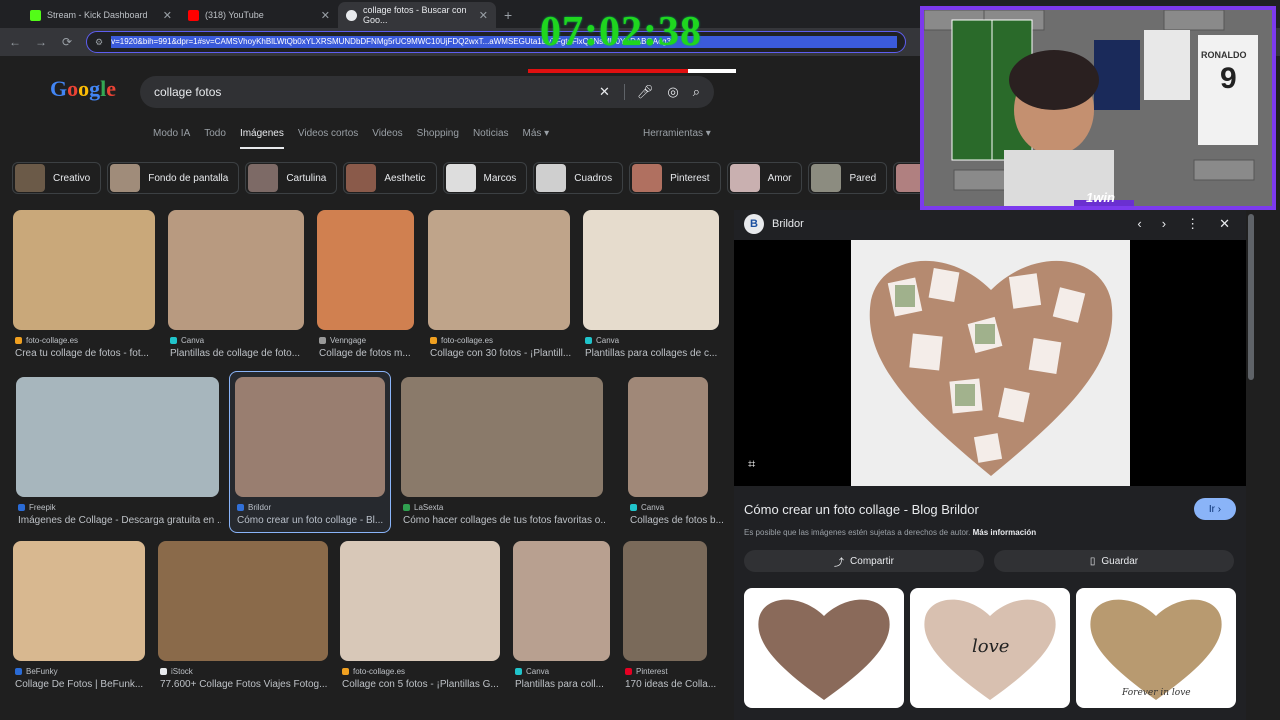 Image resolution: width=1280 pixels, height=720 pixels. What do you see at coordinates (1139, 224) in the screenshot?
I see `previous-icon: ‹` at bounding box center [1139, 224].